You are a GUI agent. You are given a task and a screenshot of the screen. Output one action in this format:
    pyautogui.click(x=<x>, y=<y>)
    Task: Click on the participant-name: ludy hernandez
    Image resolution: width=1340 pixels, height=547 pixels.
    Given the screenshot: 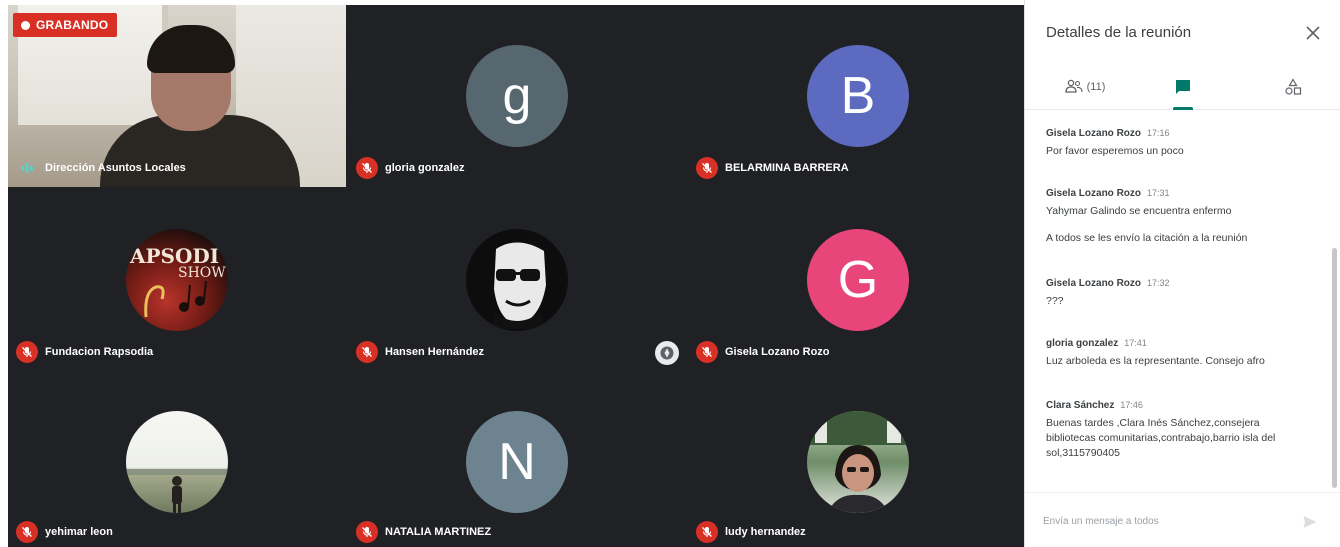 What is the action you would take?
    pyautogui.click(x=765, y=532)
    